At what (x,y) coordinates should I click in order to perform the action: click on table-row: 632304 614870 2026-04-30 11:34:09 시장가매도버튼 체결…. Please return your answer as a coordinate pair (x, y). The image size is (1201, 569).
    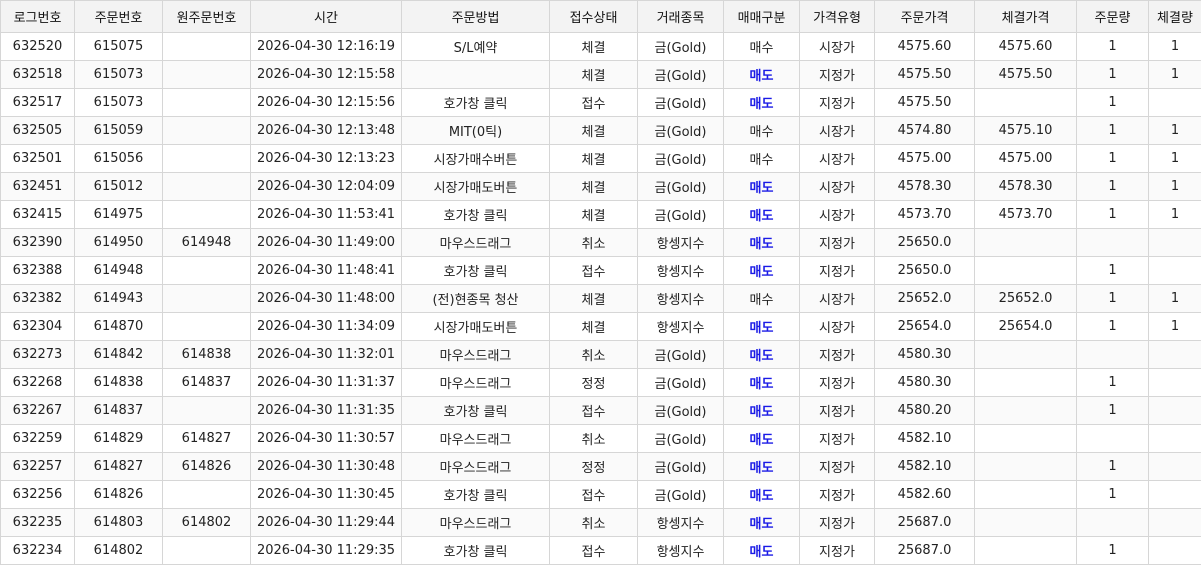
    Looking at the image, I should click on (600, 326).